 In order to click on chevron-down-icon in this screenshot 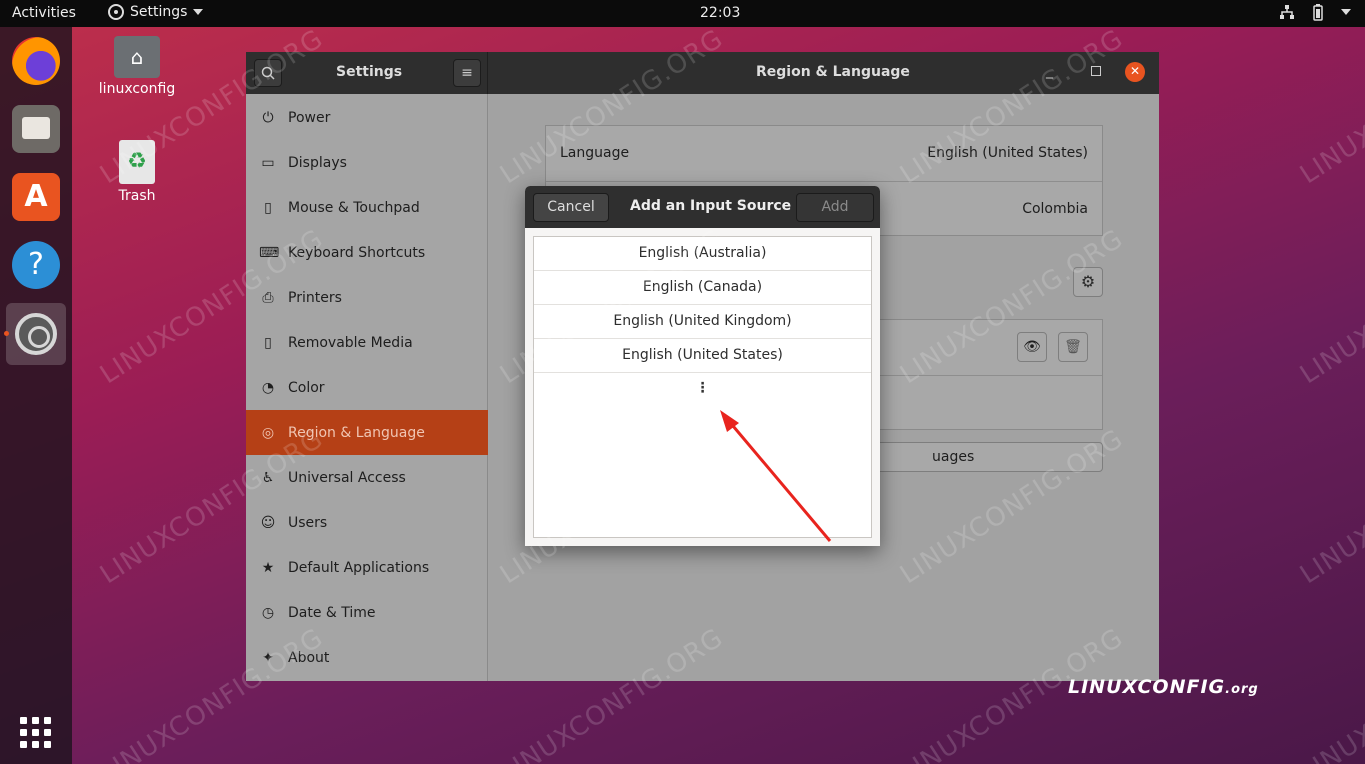, I will do `click(198, 12)`.